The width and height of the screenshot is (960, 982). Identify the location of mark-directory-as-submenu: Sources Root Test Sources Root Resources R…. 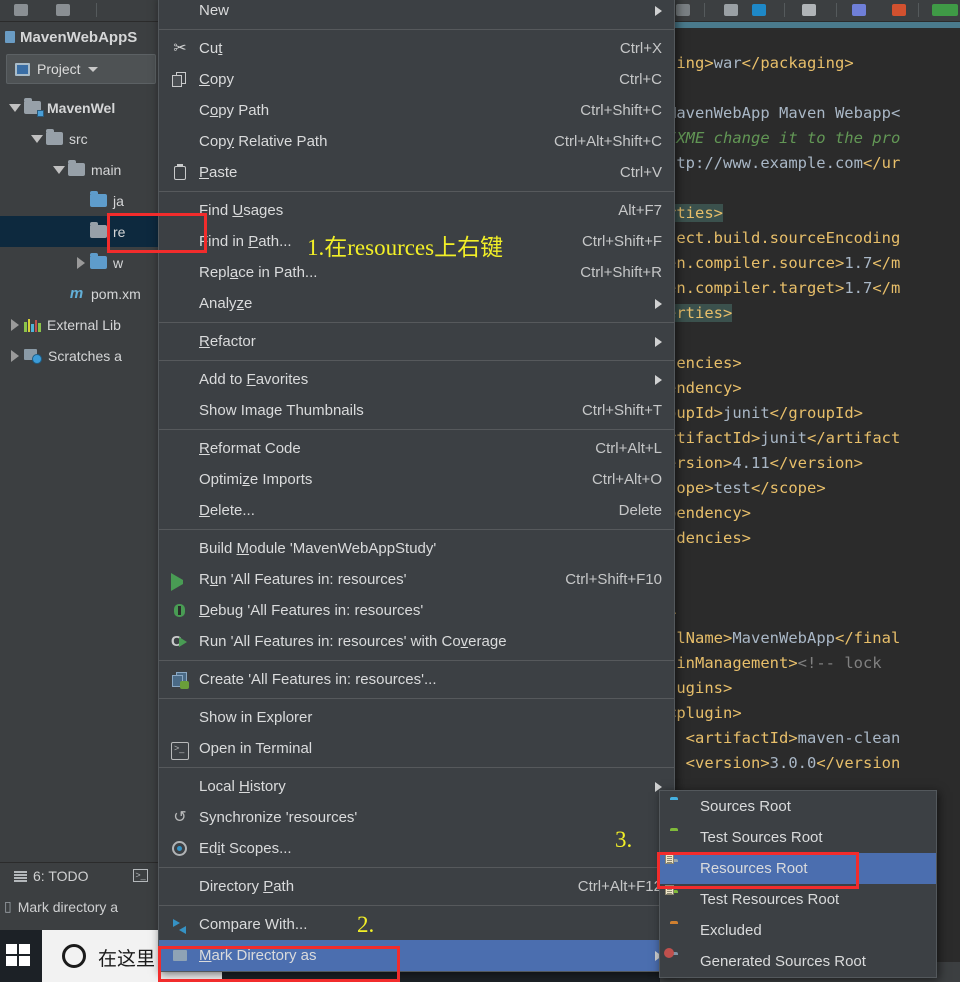
(798, 884).